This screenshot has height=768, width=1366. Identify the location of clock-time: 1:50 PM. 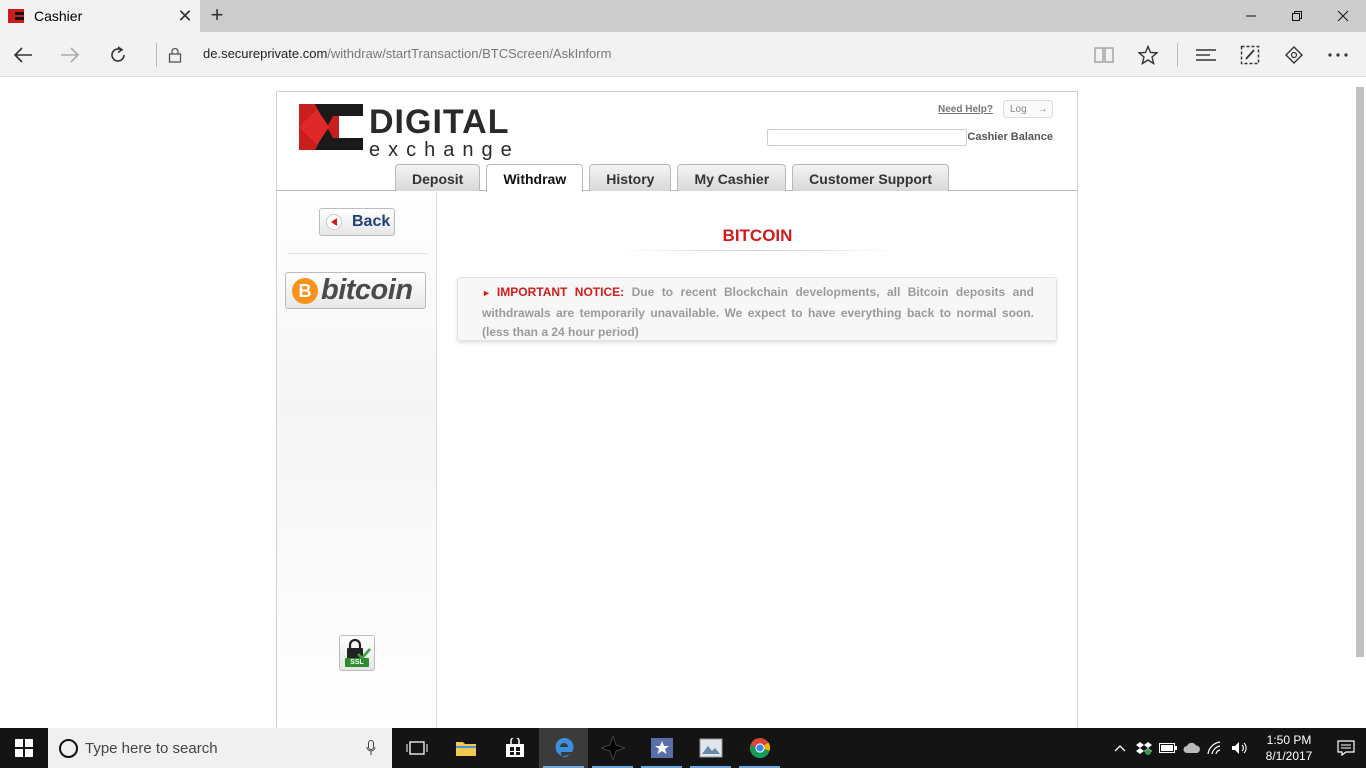
(1289, 740).